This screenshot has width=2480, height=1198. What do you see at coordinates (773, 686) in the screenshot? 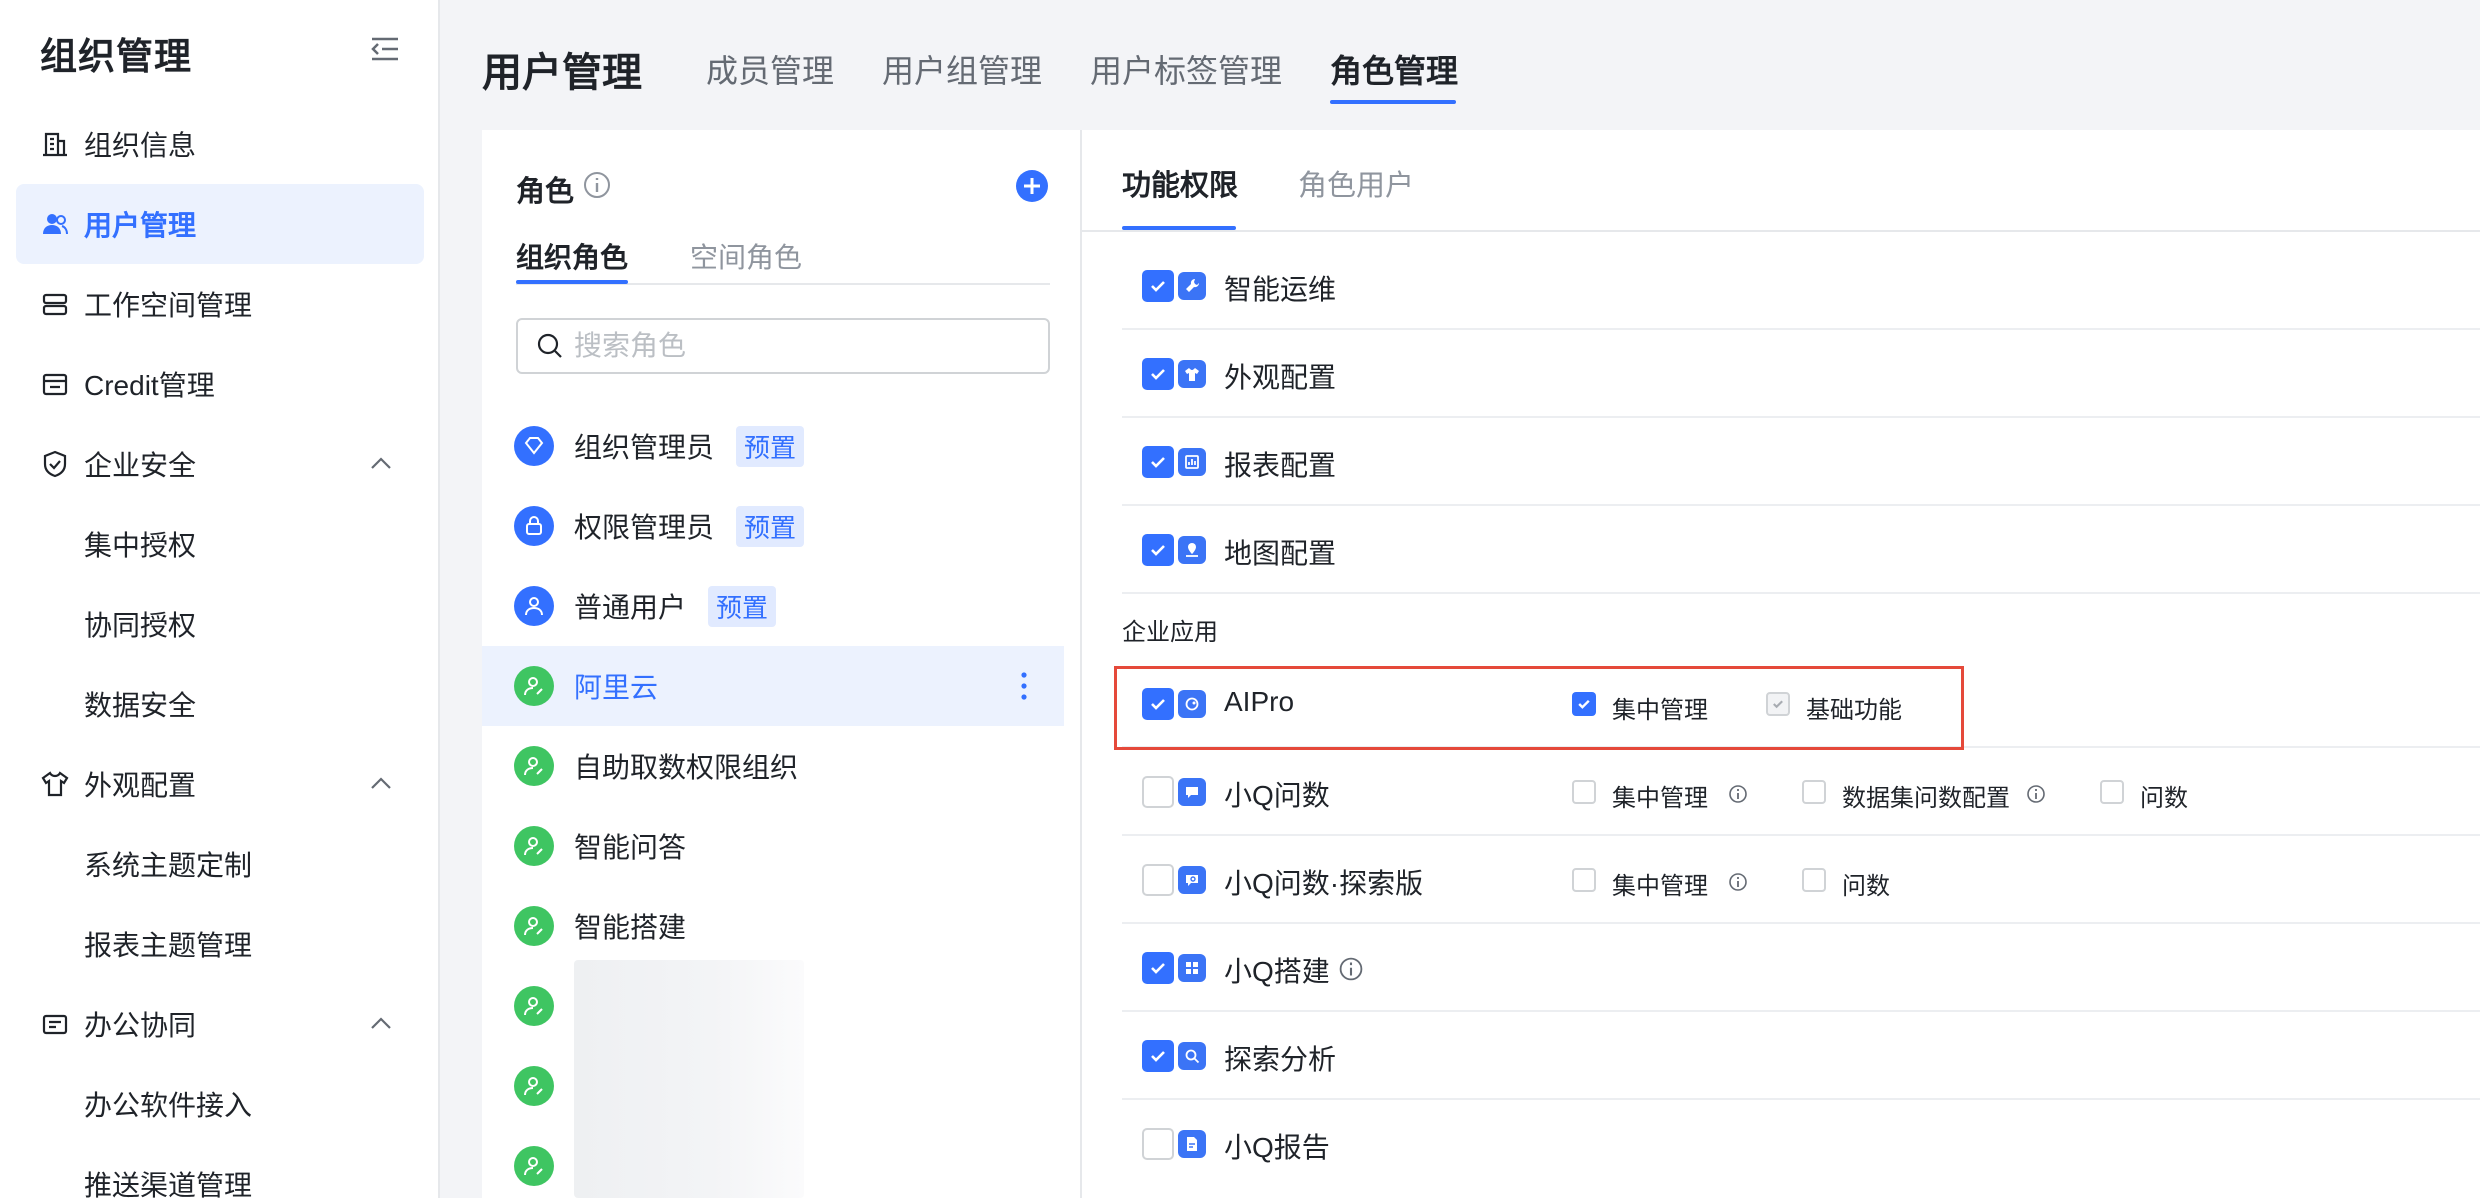
I see `role-item-aliyun: 阿里云` at bounding box center [773, 686].